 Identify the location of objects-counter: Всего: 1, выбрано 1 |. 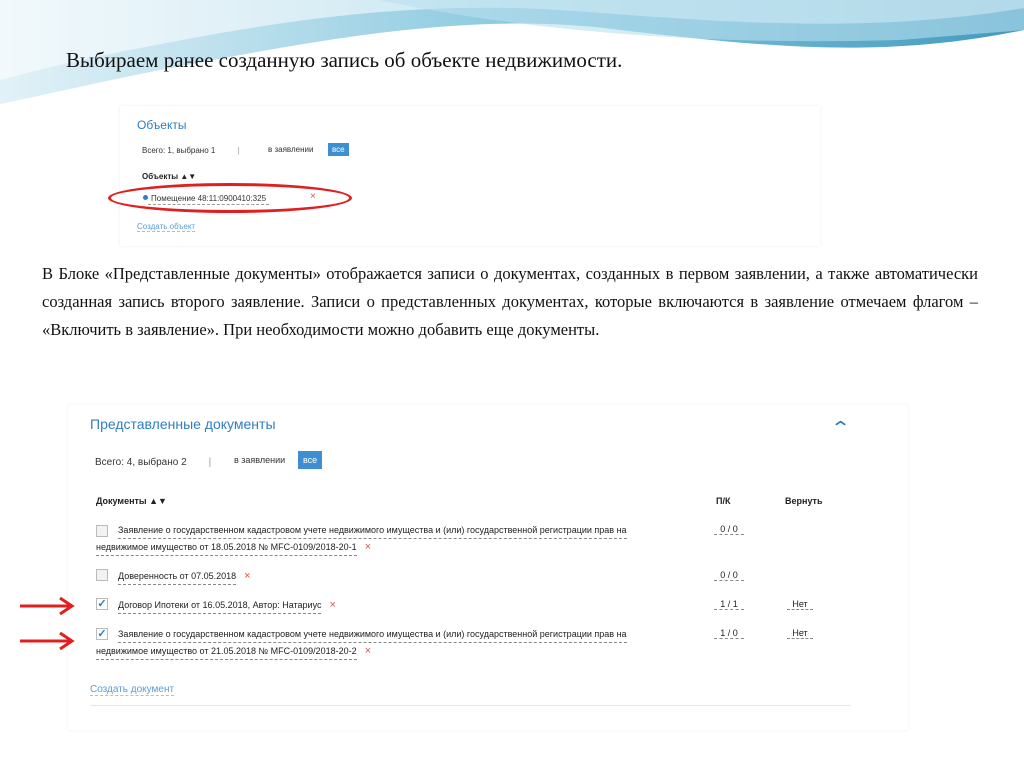
(195, 150).